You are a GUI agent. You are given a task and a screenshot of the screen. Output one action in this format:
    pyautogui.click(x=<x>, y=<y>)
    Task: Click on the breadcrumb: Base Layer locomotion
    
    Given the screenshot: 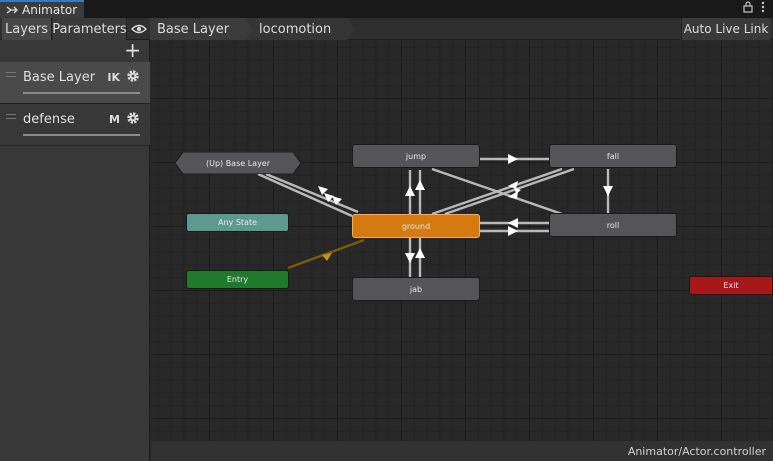 What is the action you would take?
    pyautogui.click(x=253, y=29)
    